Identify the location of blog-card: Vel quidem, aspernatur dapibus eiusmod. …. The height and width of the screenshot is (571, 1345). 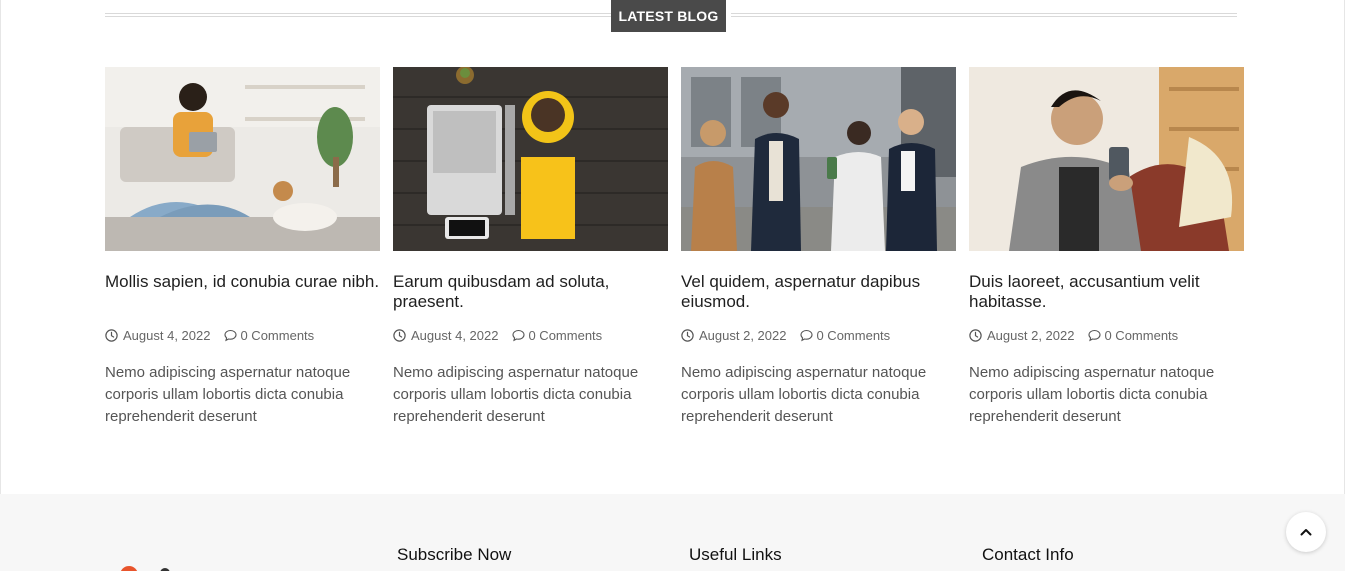
(818, 247).